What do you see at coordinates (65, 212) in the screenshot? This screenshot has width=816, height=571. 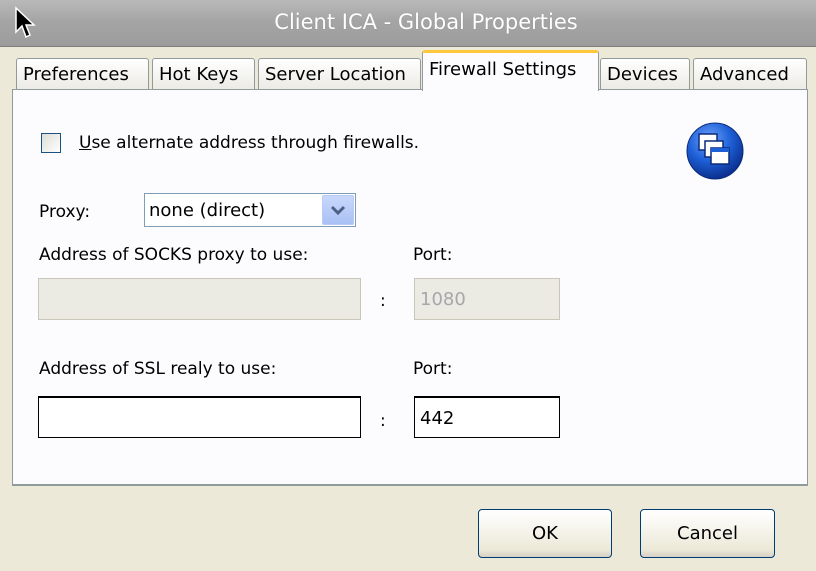 I see `proxy-label: Proxy:` at bounding box center [65, 212].